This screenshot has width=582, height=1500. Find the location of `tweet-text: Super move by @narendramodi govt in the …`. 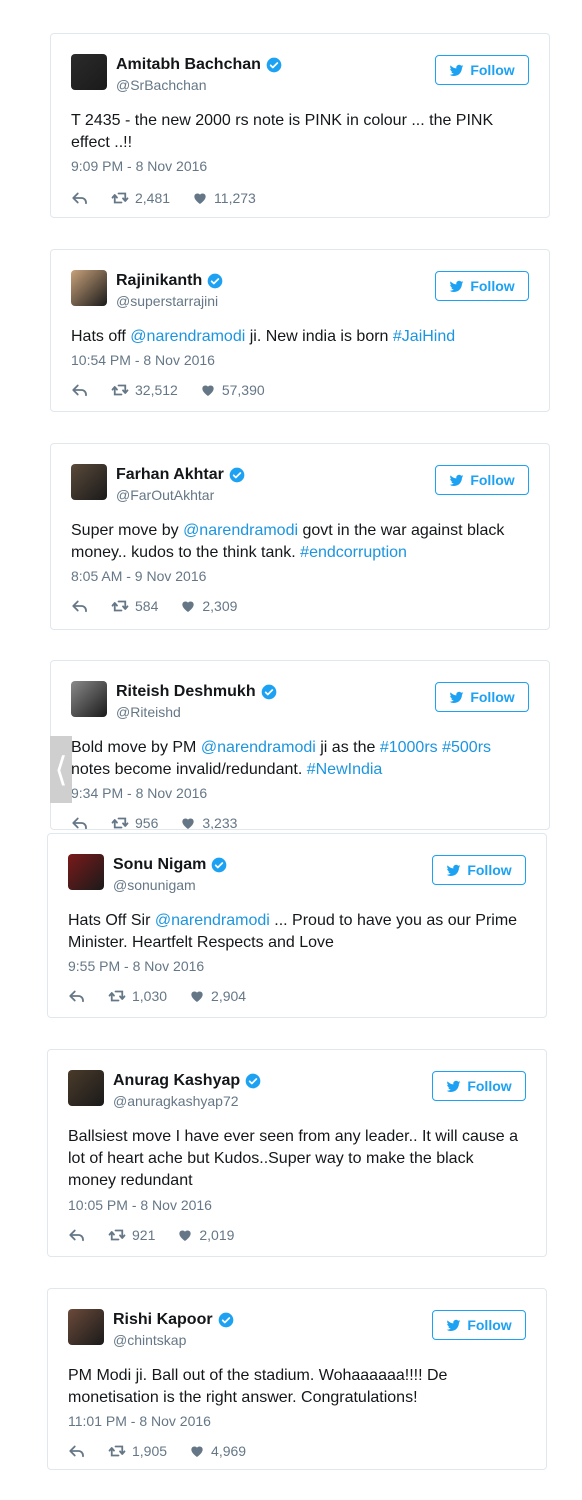

tweet-text: Super move by @narendramodi govt in the … is located at coordinates (300, 542).